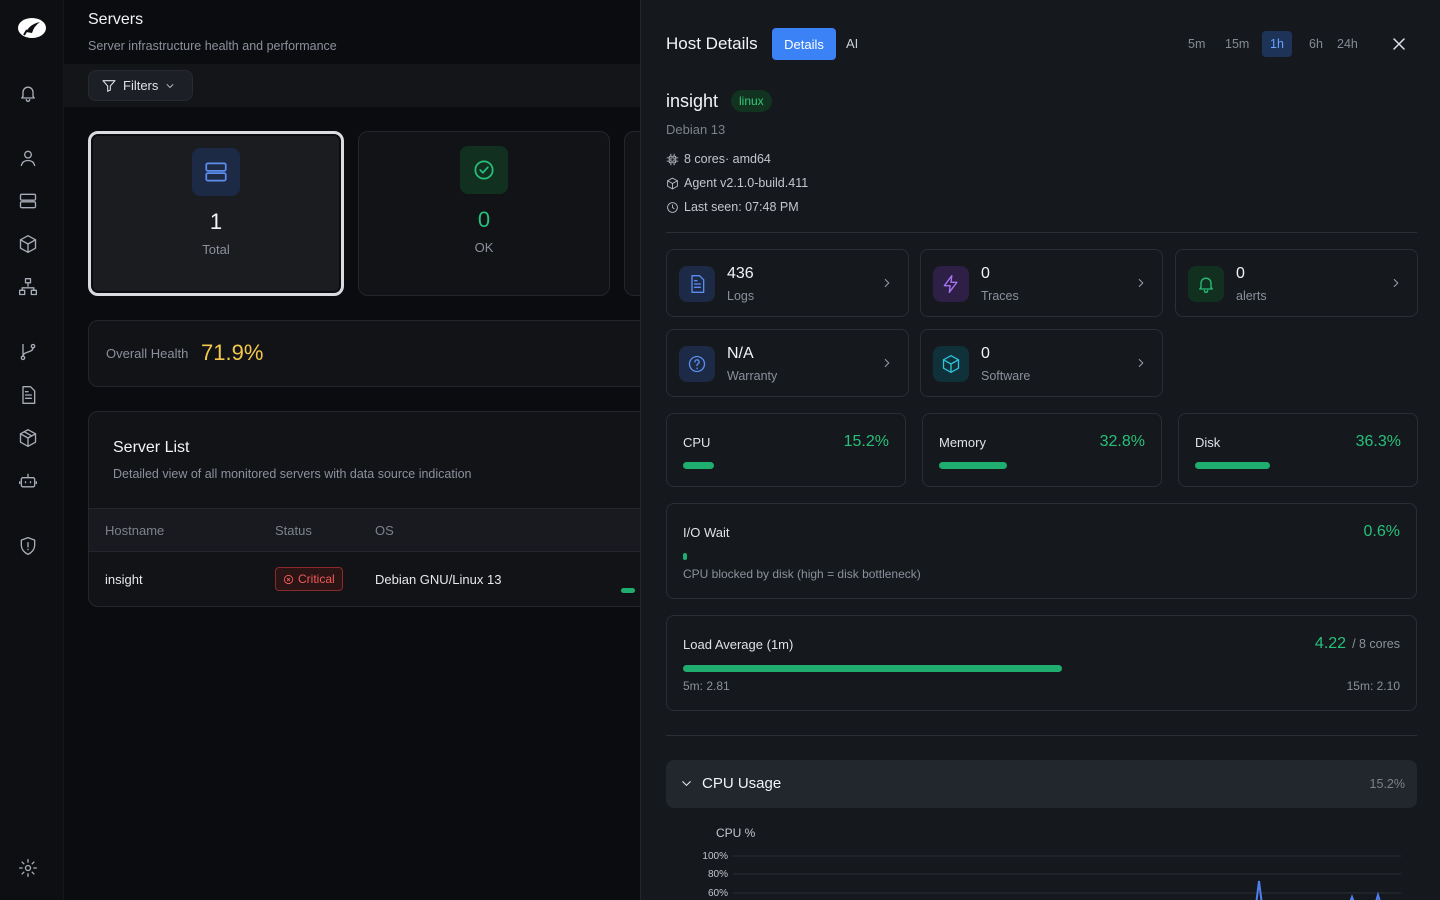 The width and height of the screenshot is (1440, 900). Describe the element at coordinates (28, 287) in the screenshot. I see `network-icon` at that location.